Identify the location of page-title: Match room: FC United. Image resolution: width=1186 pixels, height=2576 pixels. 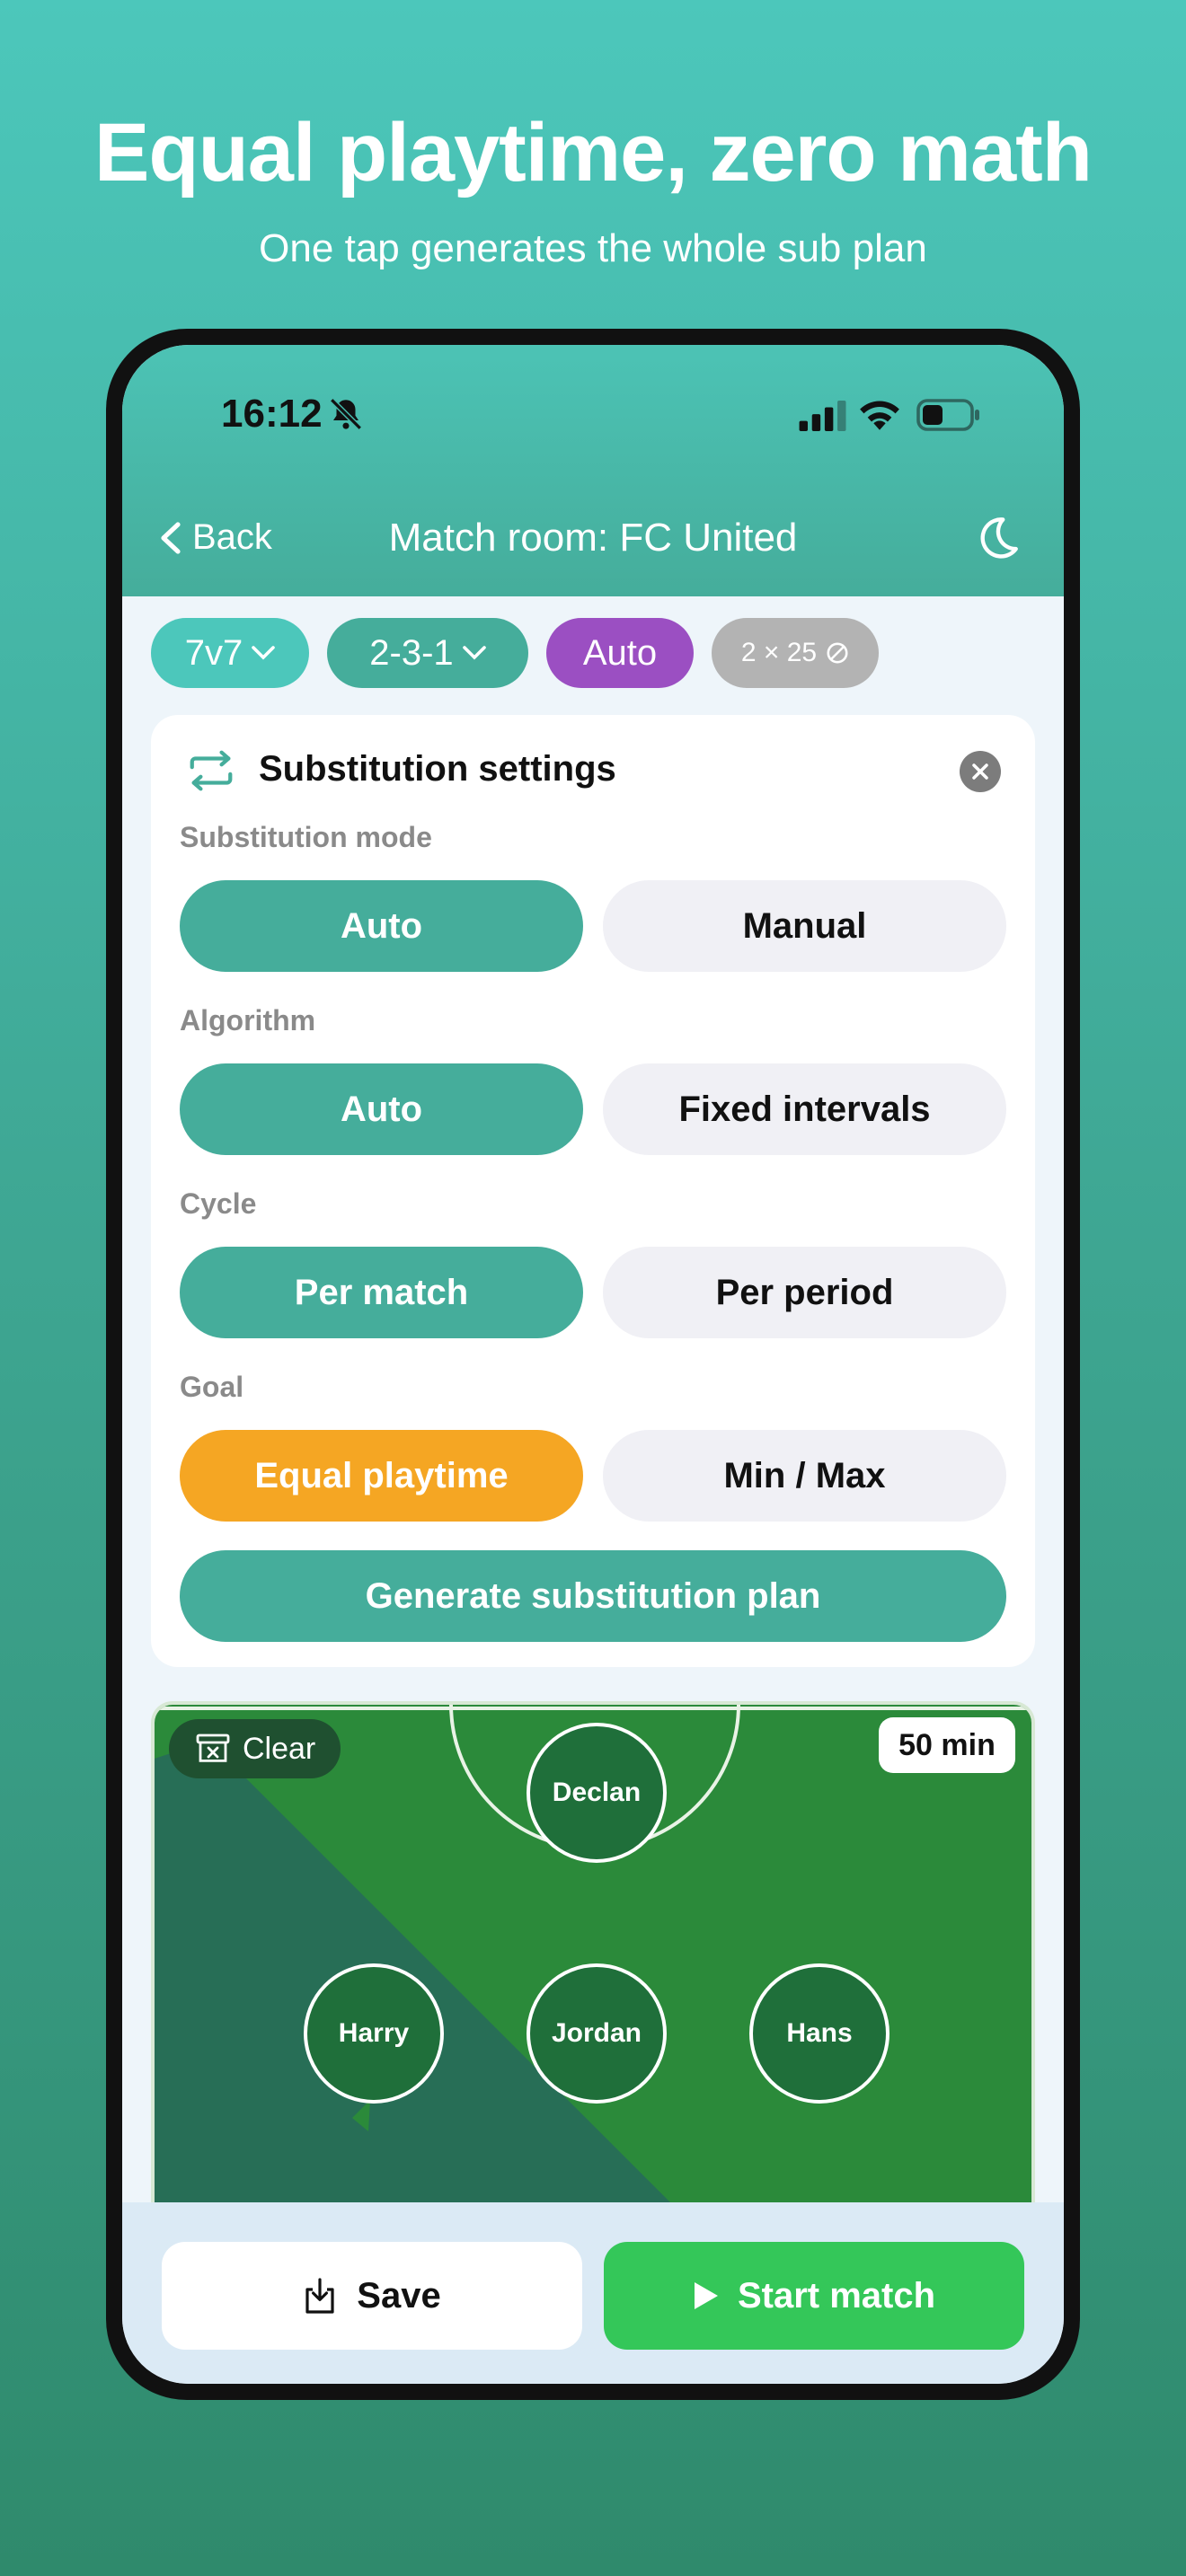
(593, 538).